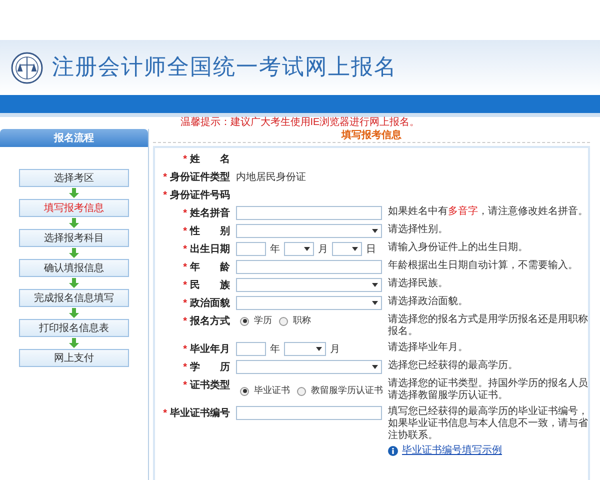  I want to click on hint-text: 填写您已经获得的最高学历的毕业证书编号，如果毕业证书信息与本人信息不一致，请与省注协联系。, so click(488, 424).